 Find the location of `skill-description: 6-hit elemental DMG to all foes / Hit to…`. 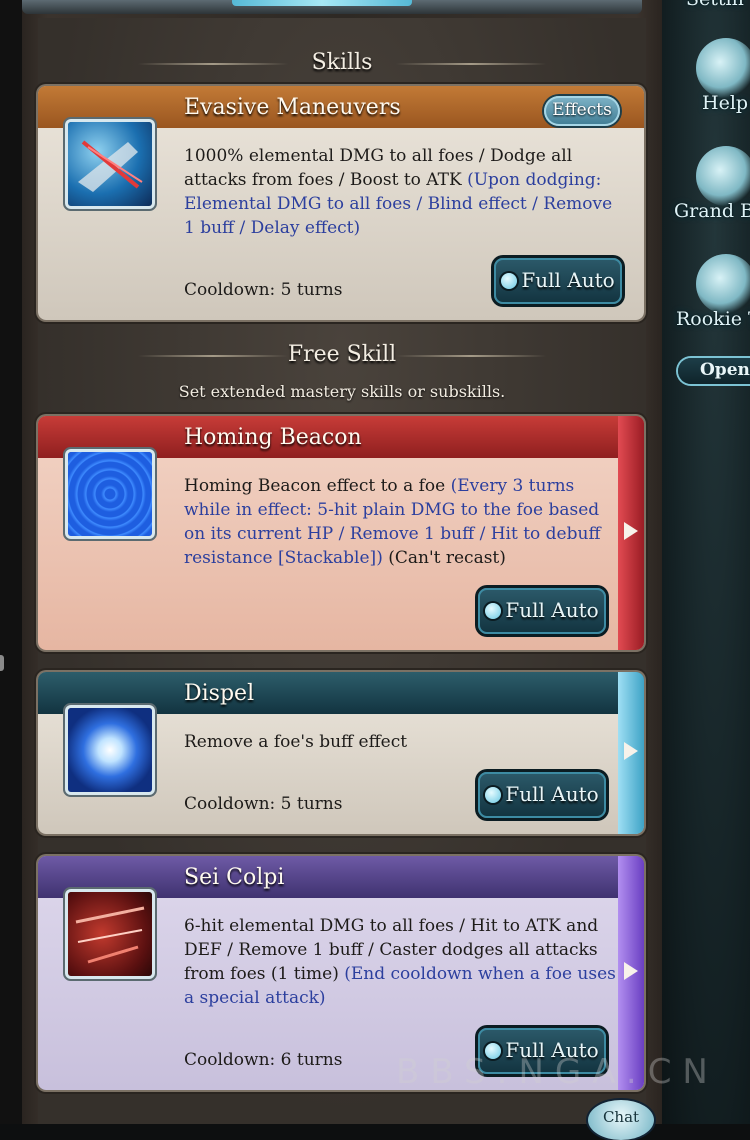

skill-description: 6-hit elemental DMG to all foes / Hit to… is located at coordinates (404, 962).